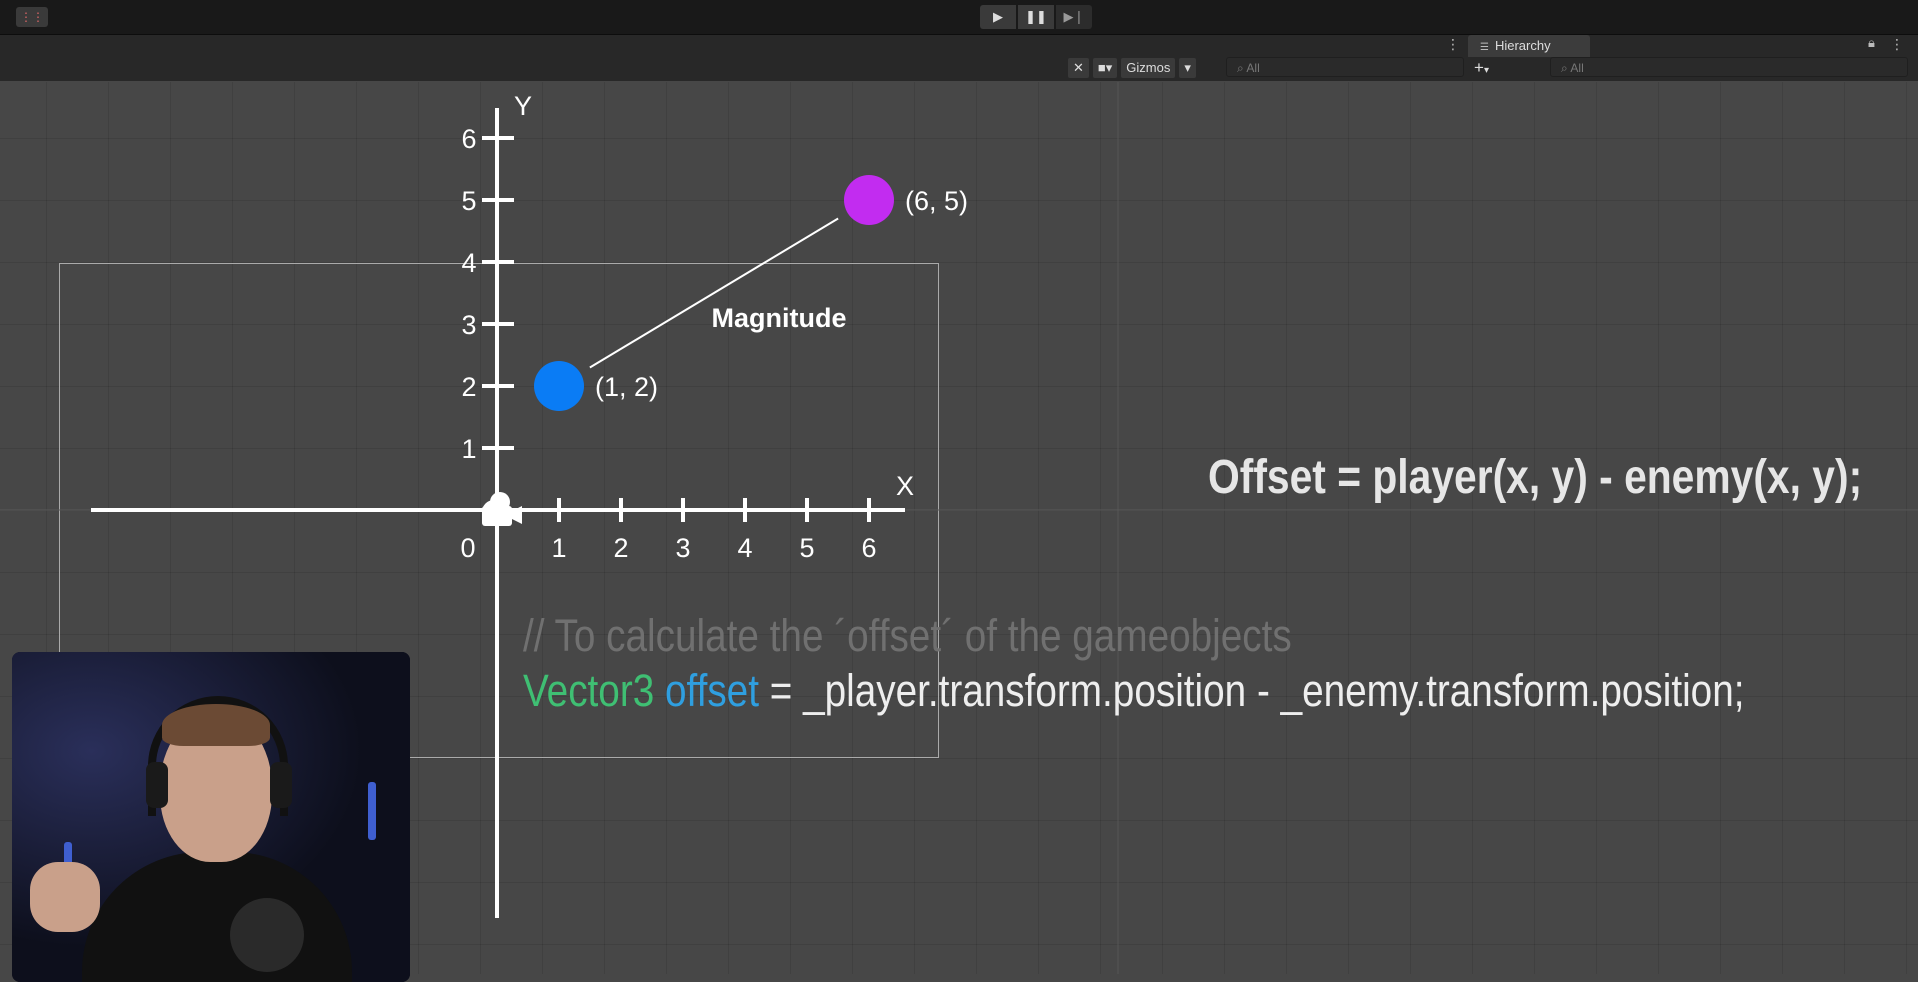 The height and width of the screenshot is (982, 1918). What do you see at coordinates (487, 294) in the screenshot?
I see `y-tick-marks: 1 2 3 4 5 6` at bounding box center [487, 294].